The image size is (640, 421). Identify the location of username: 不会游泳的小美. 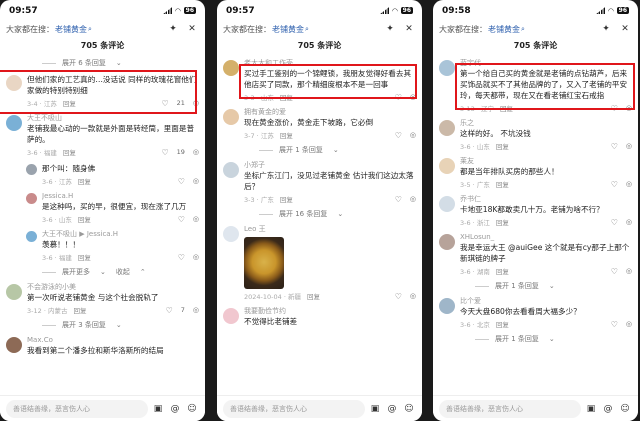
(113, 287).